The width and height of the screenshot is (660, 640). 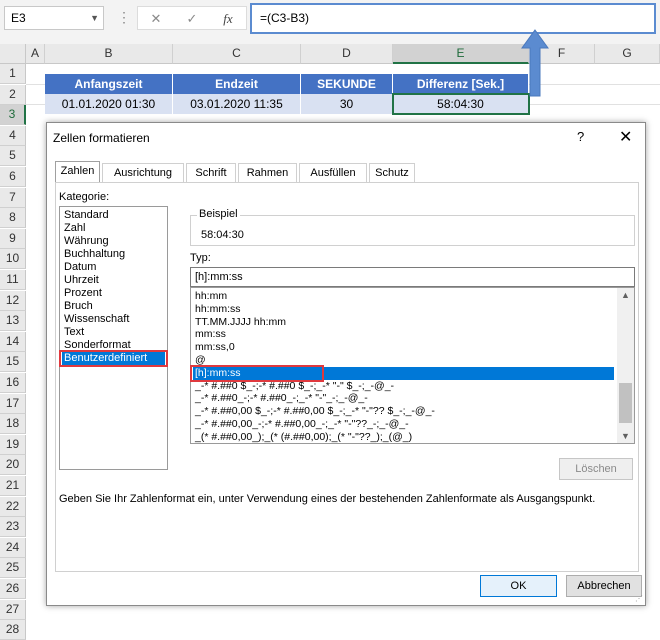 What do you see at coordinates (13, 177) in the screenshot?
I see `row-header-6: 6` at bounding box center [13, 177].